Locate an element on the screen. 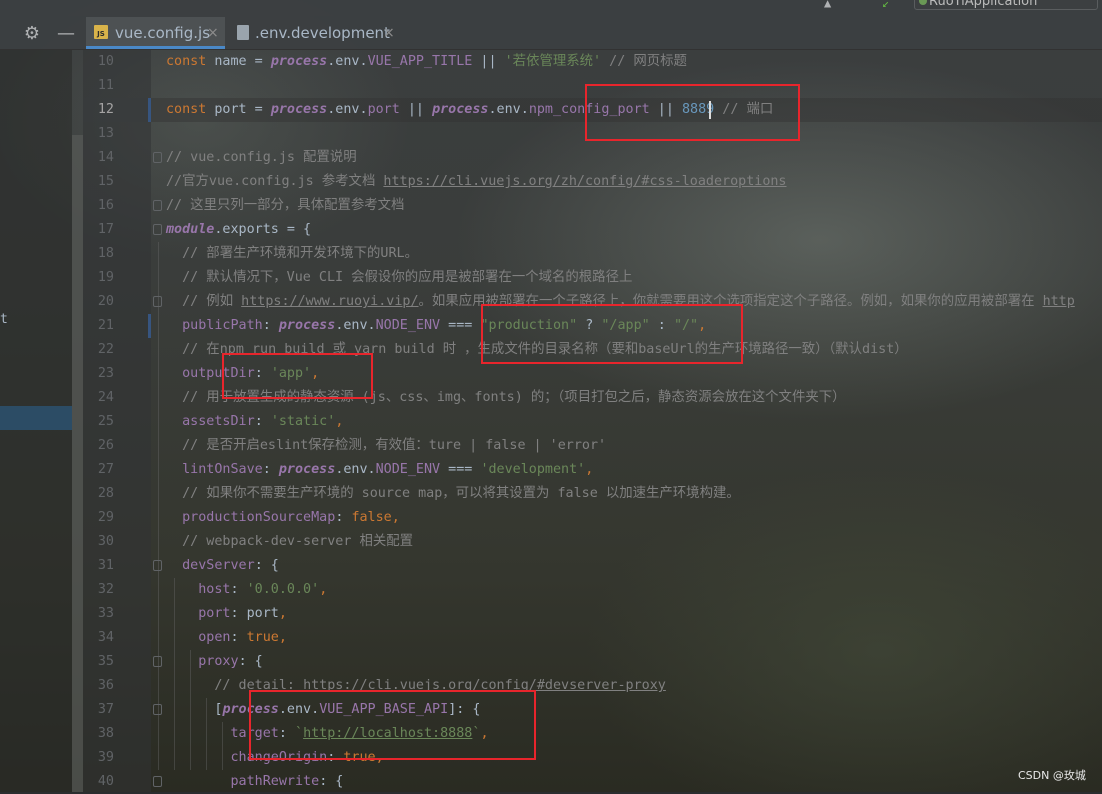  code-line: 39 changeOrigin: true, is located at coordinates (592, 758).